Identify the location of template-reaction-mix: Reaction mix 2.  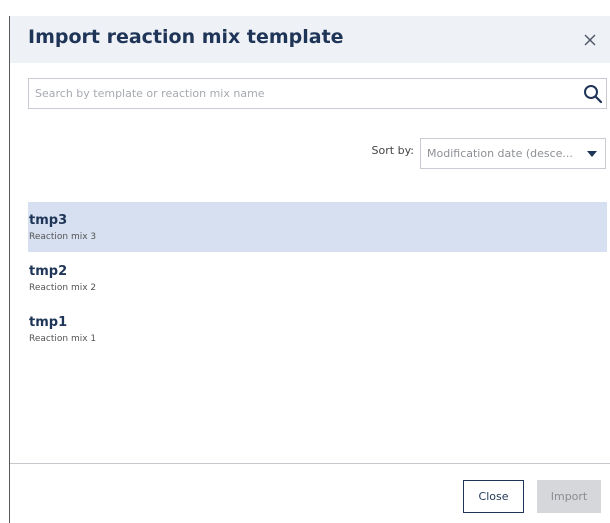
(63, 288).